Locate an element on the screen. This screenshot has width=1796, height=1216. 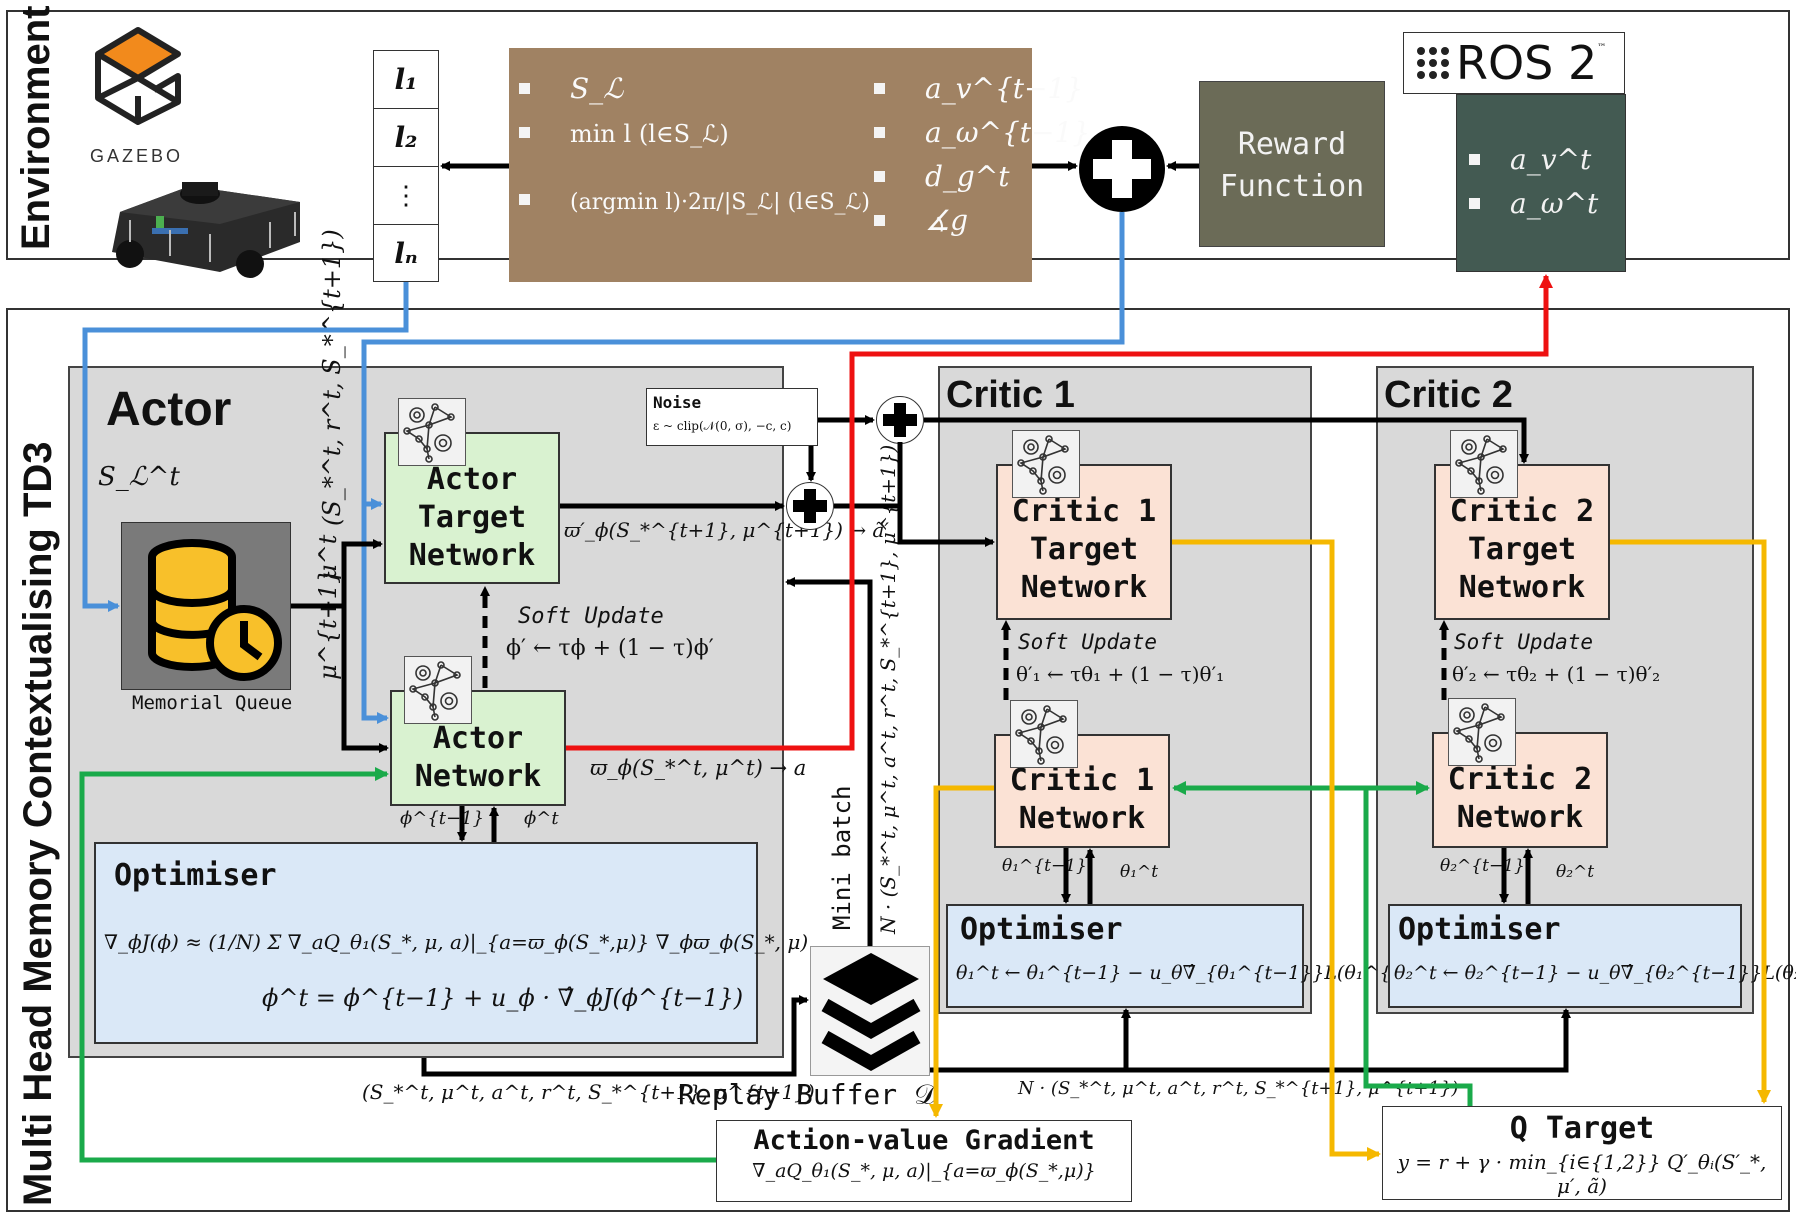
state-item: d_g^t is located at coordinates (967, 176).